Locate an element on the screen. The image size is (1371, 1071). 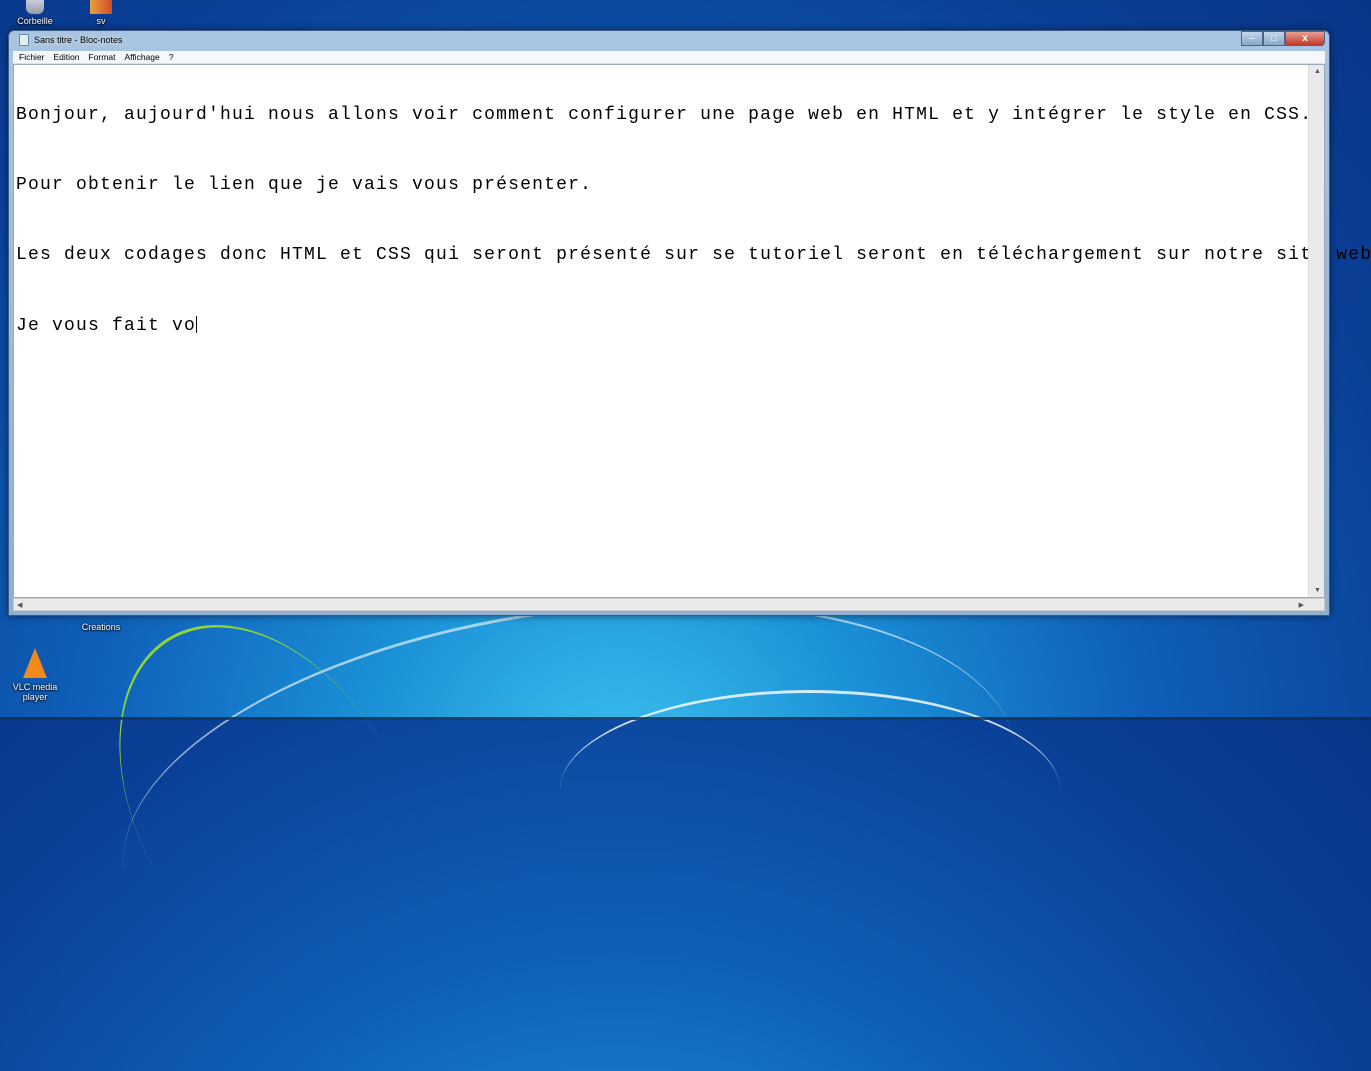
desktop-icon-hp-photo-creations: Creations is located at coordinates (101, 627).